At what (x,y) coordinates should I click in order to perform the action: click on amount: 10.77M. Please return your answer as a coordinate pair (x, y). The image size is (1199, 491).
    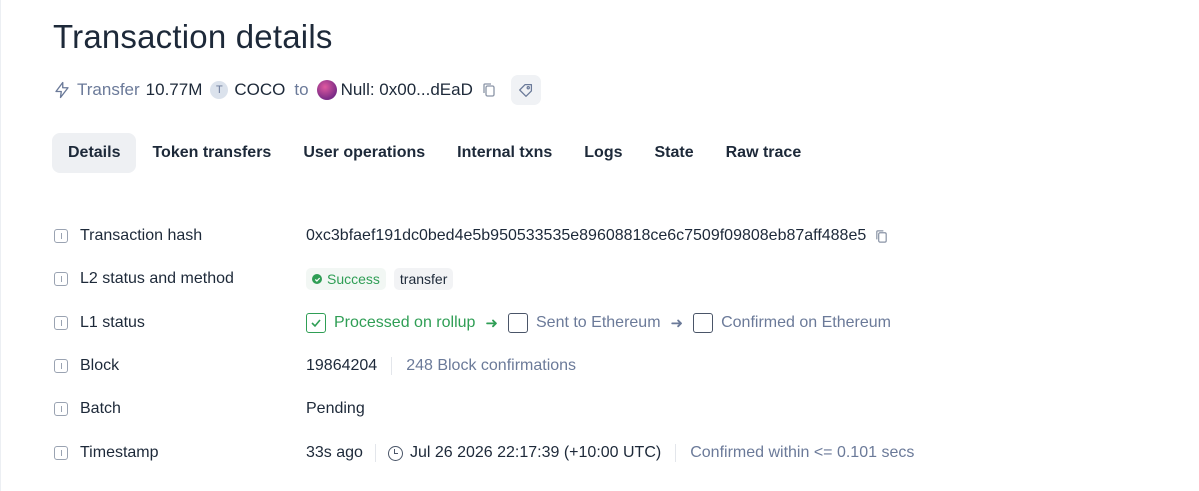
    Looking at the image, I should click on (174, 89).